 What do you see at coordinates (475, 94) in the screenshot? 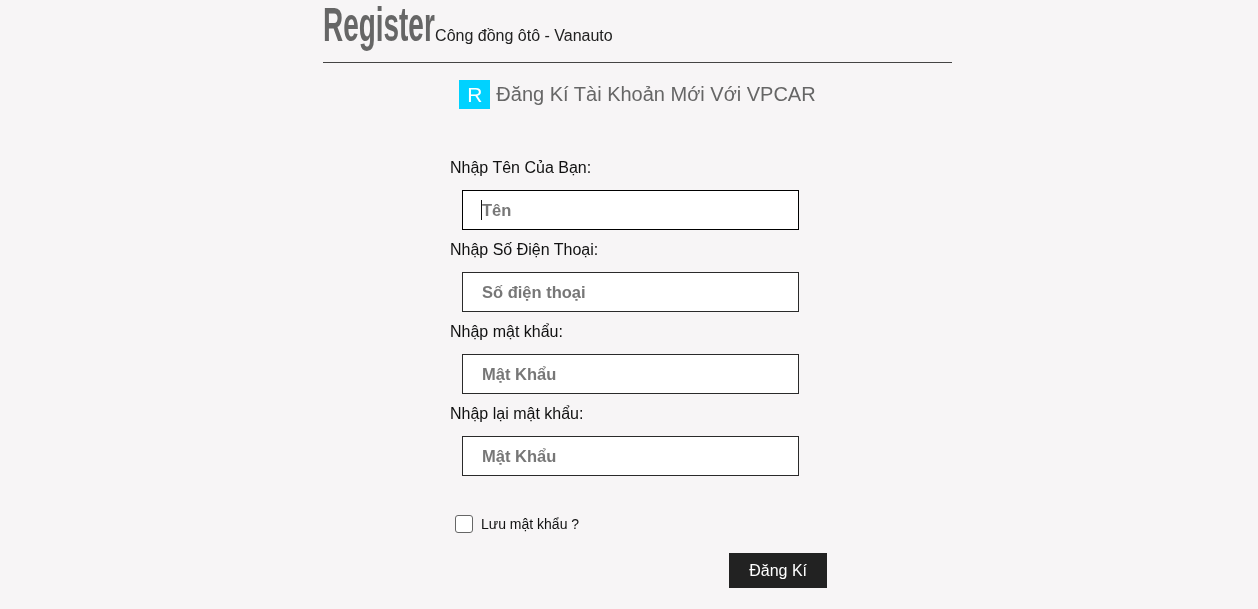
I see `logo-badge: R` at bounding box center [475, 94].